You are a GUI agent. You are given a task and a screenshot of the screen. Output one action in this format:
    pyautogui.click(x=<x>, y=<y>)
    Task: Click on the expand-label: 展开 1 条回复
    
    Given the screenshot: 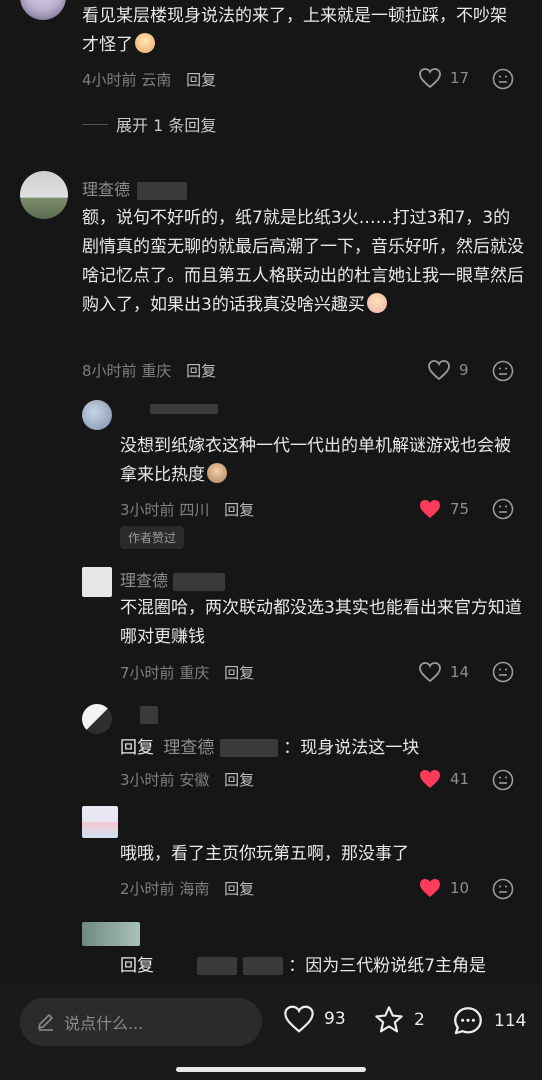 What is the action you would take?
    pyautogui.click(x=166, y=125)
    